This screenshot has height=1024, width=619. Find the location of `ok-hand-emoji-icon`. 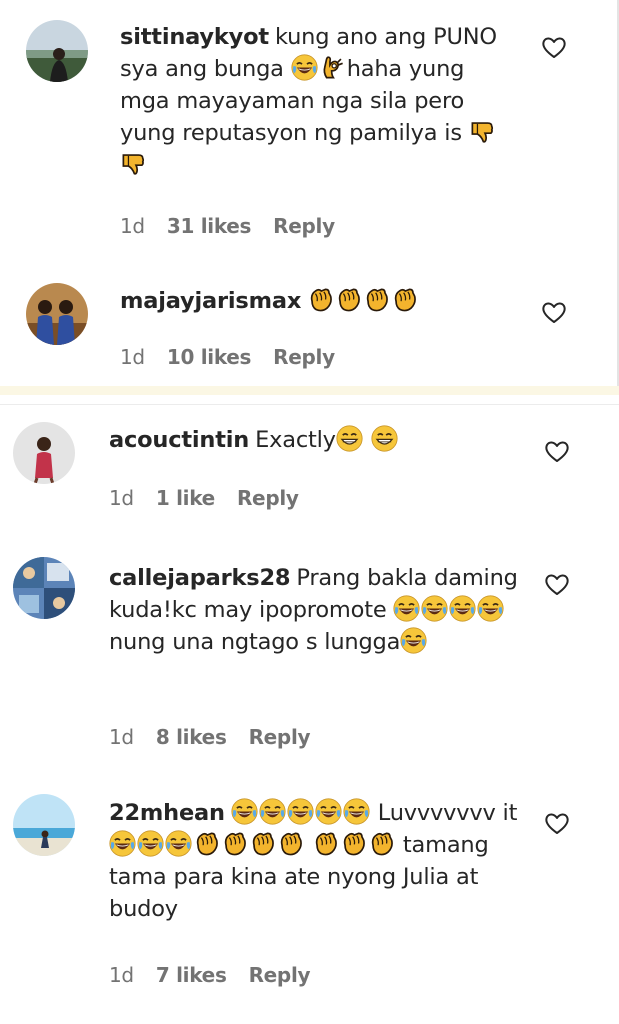

ok-hand-emoji-icon is located at coordinates (332, 67).